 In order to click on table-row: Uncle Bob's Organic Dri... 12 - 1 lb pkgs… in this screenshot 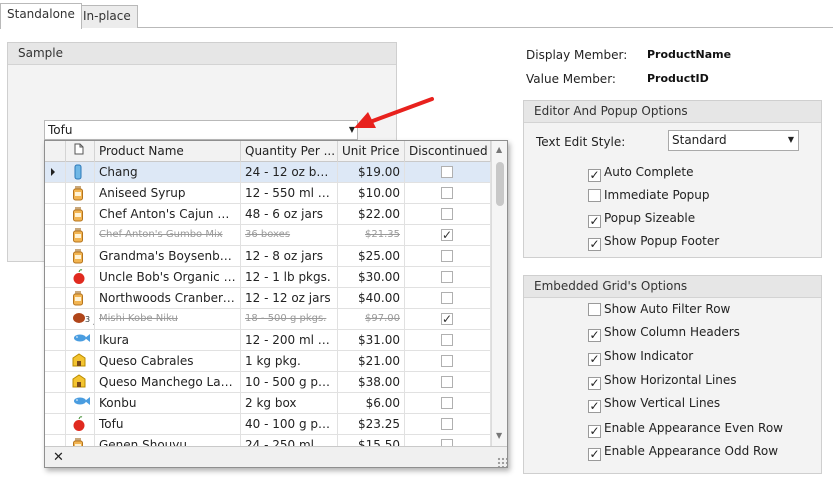, I will do `click(268, 277)`.